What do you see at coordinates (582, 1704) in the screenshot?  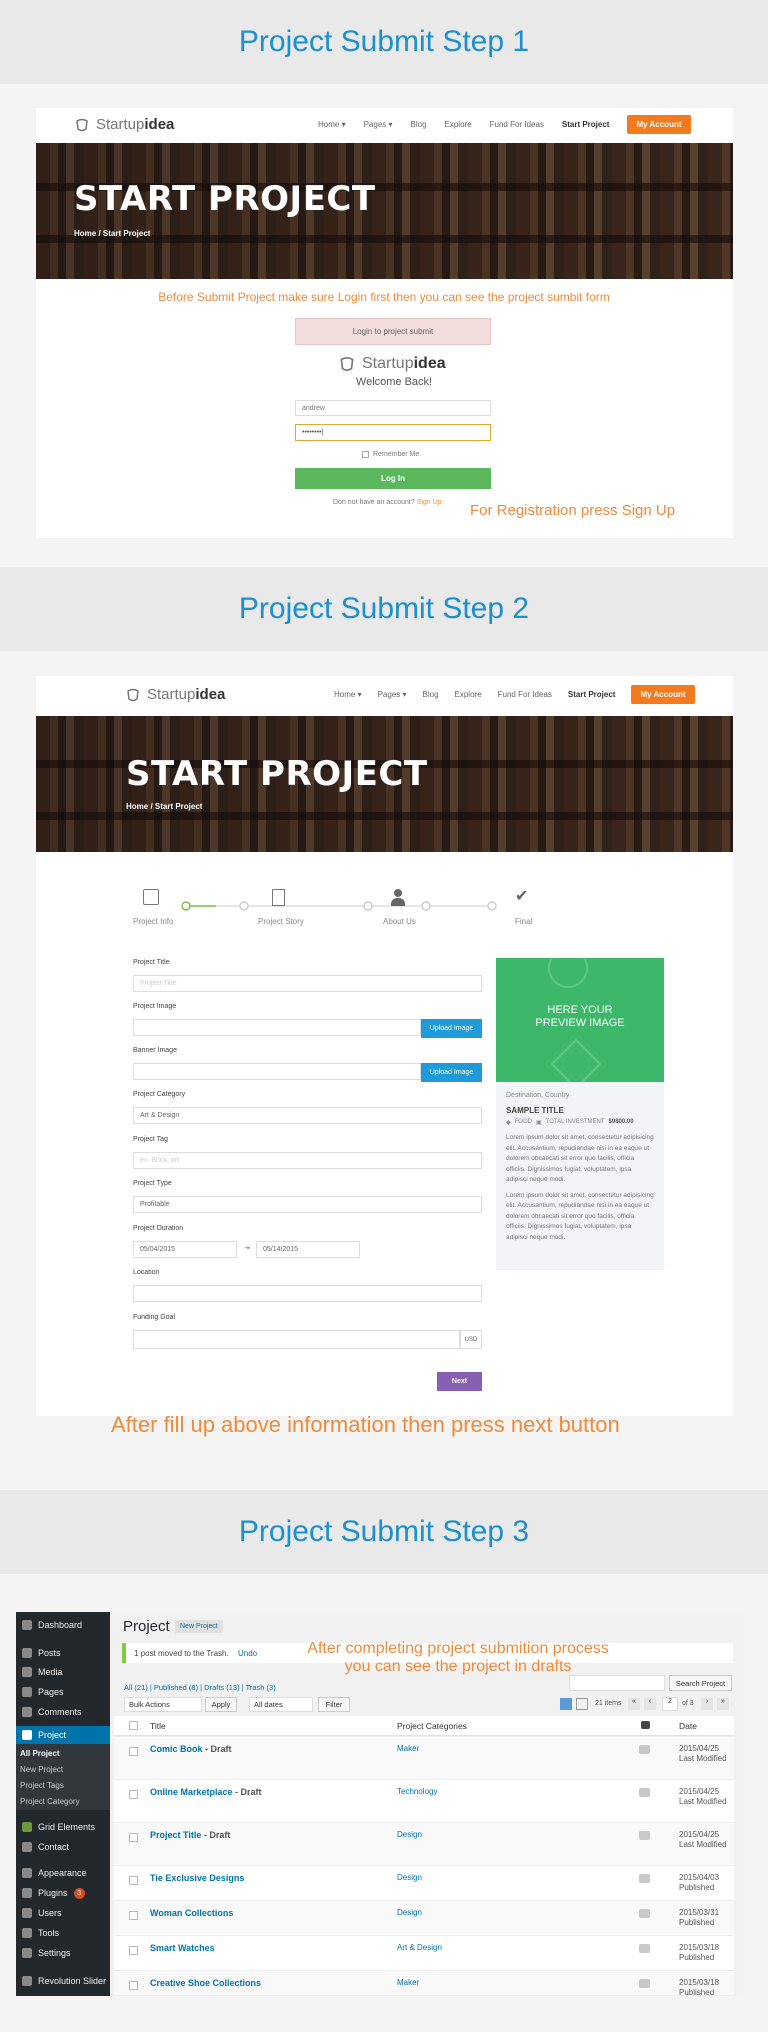 I see `excerpt-view-icon` at bounding box center [582, 1704].